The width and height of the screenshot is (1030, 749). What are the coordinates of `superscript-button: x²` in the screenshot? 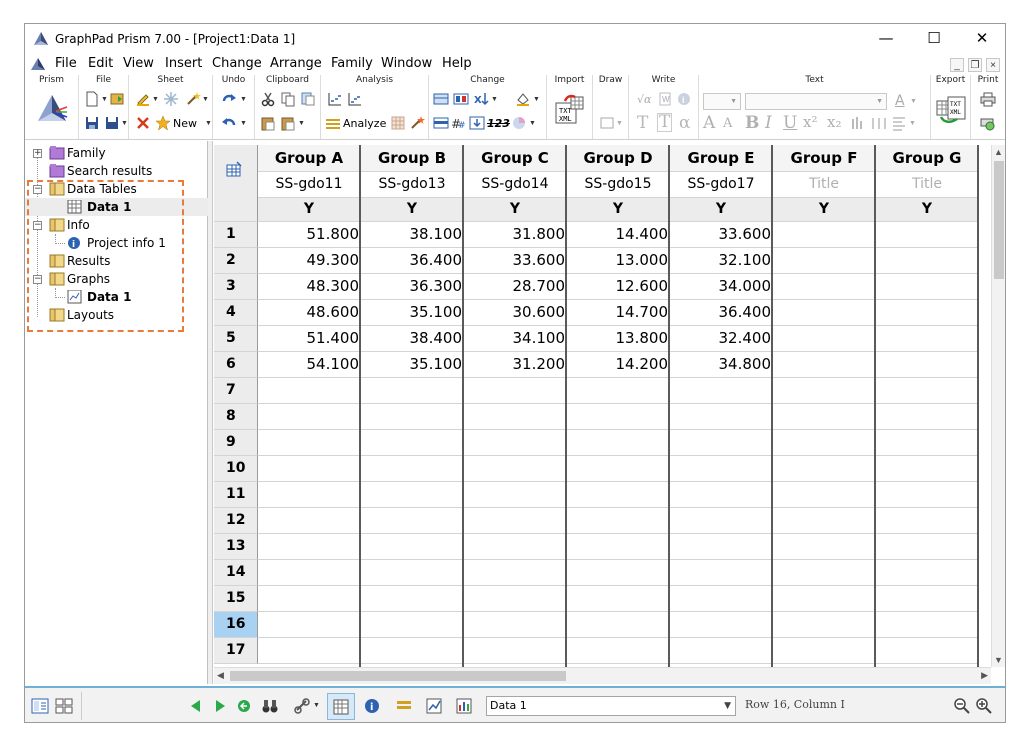 It's located at (810, 122).